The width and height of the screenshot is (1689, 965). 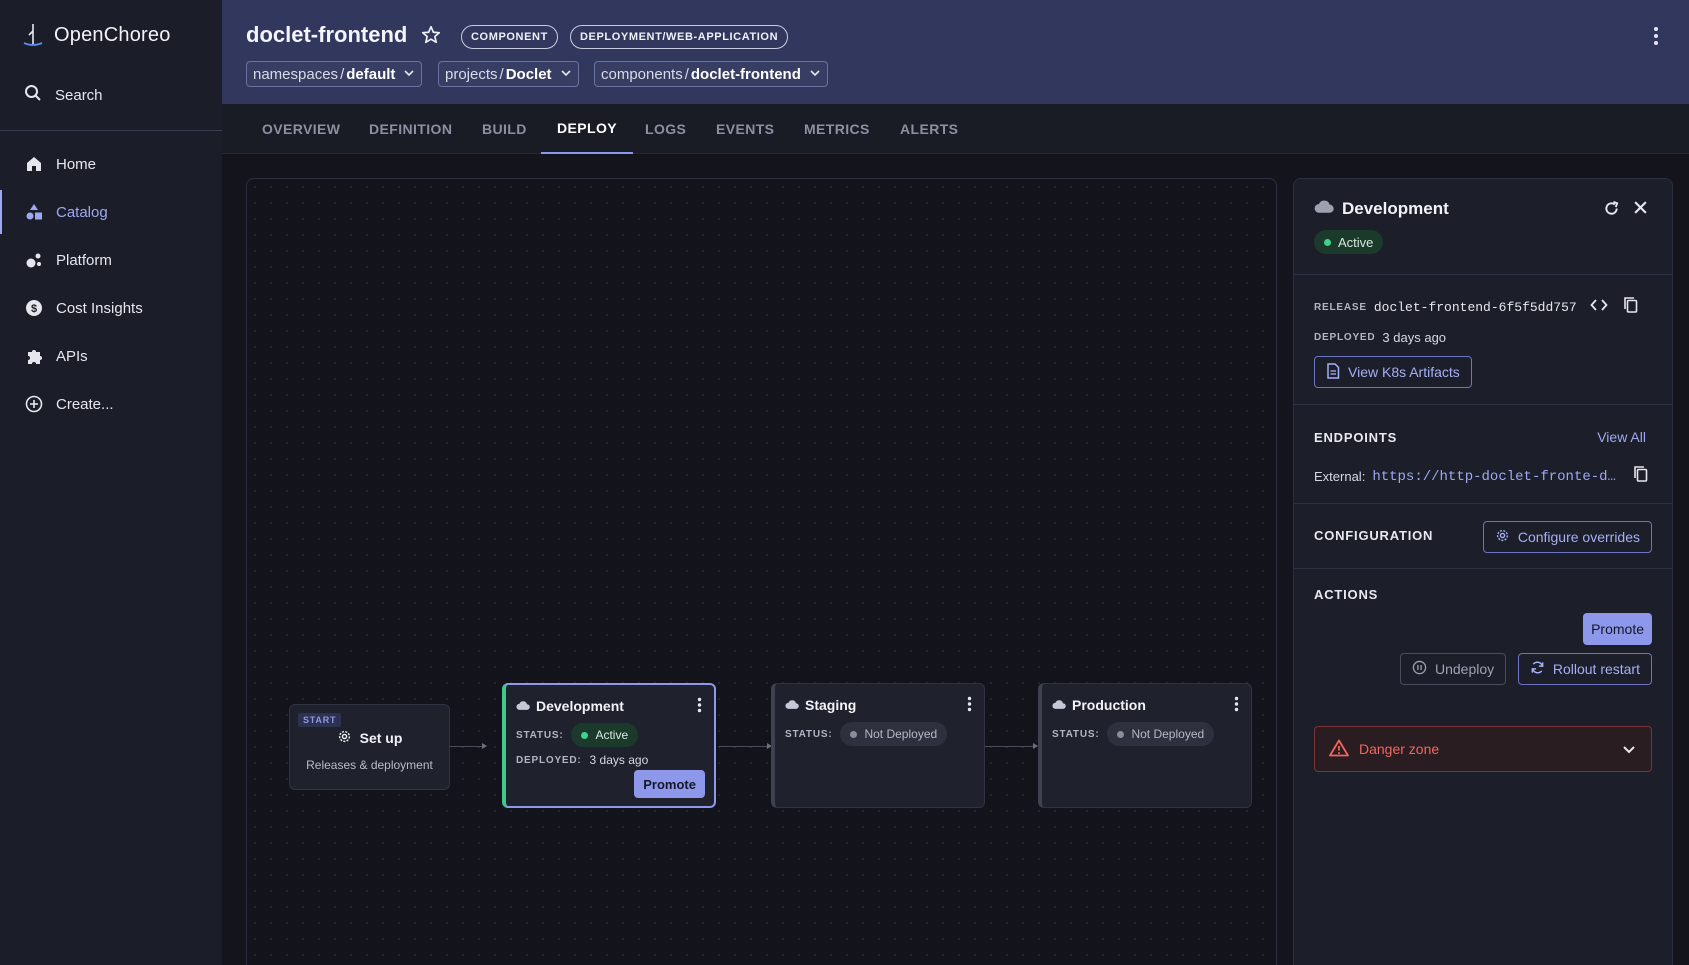 What do you see at coordinates (33, 35) in the screenshot?
I see `openchoreo-logo-icon` at bounding box center [33, 35].